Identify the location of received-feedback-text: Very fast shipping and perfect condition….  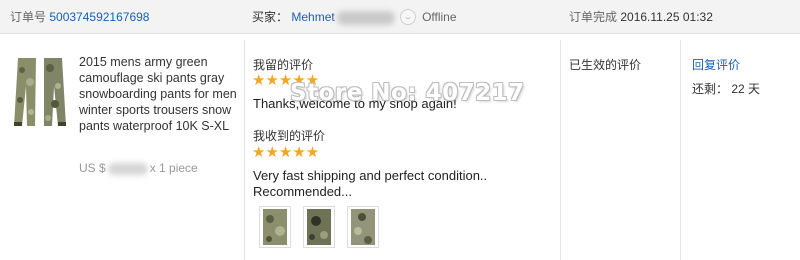
(370, 183).